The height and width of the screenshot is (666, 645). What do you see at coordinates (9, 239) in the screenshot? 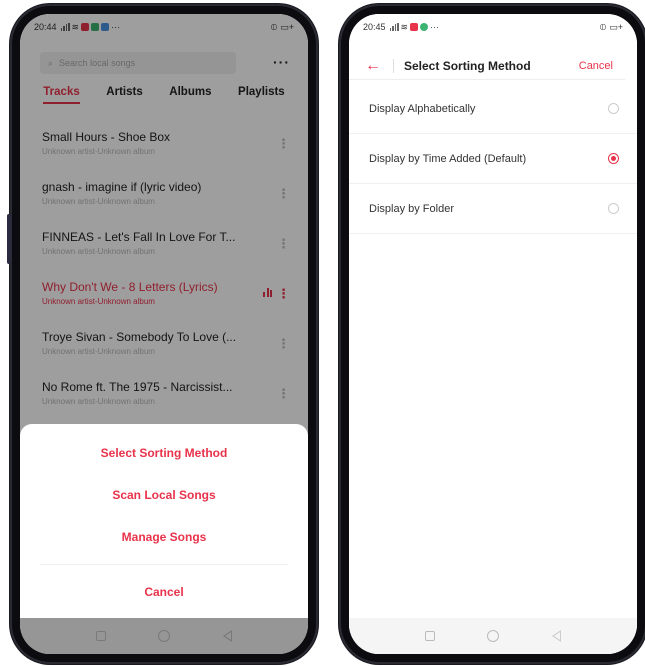
I see `side-button` at bounding box center [9, 239].